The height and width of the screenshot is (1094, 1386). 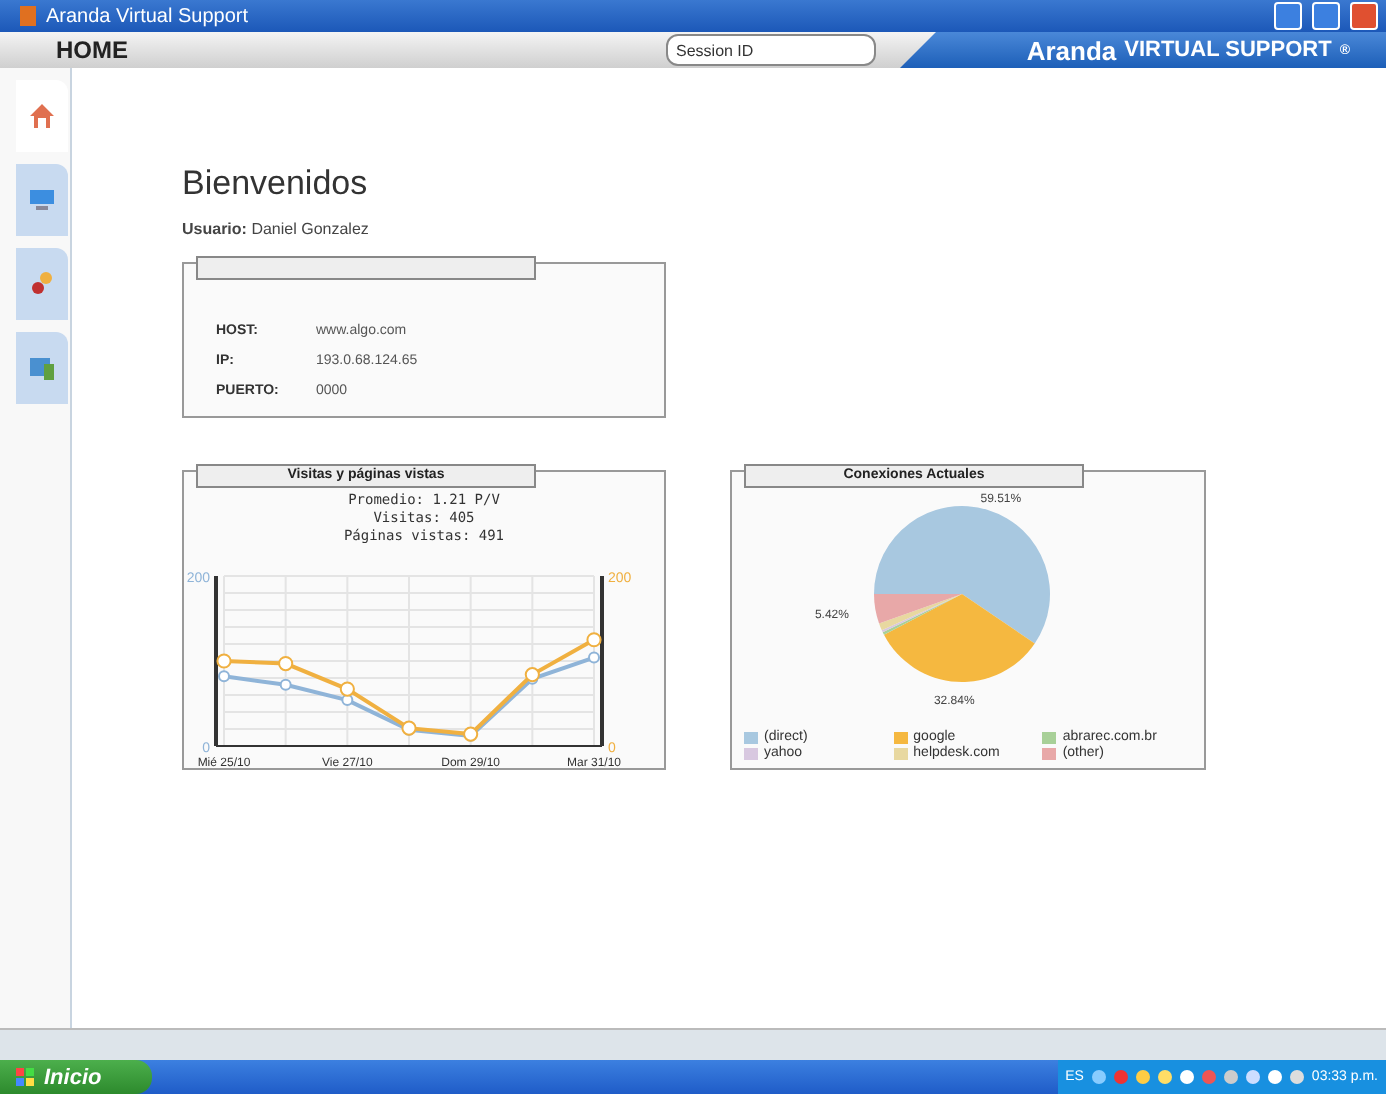 What do you see at coordinates (76, 1077) in the screenshot?
I see `start-button: Inicio` at bounding box center [76, 1077].